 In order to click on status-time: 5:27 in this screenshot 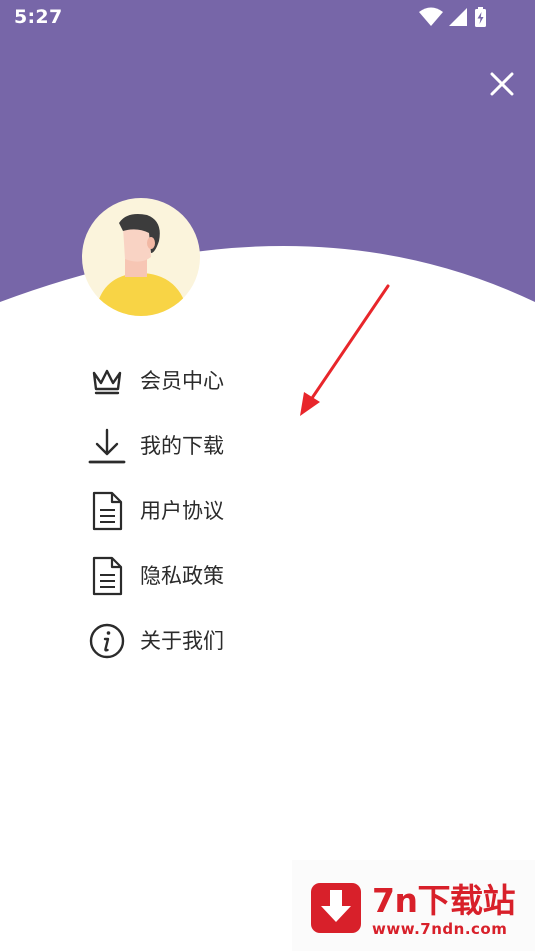, I will do `click(38, 17)`.